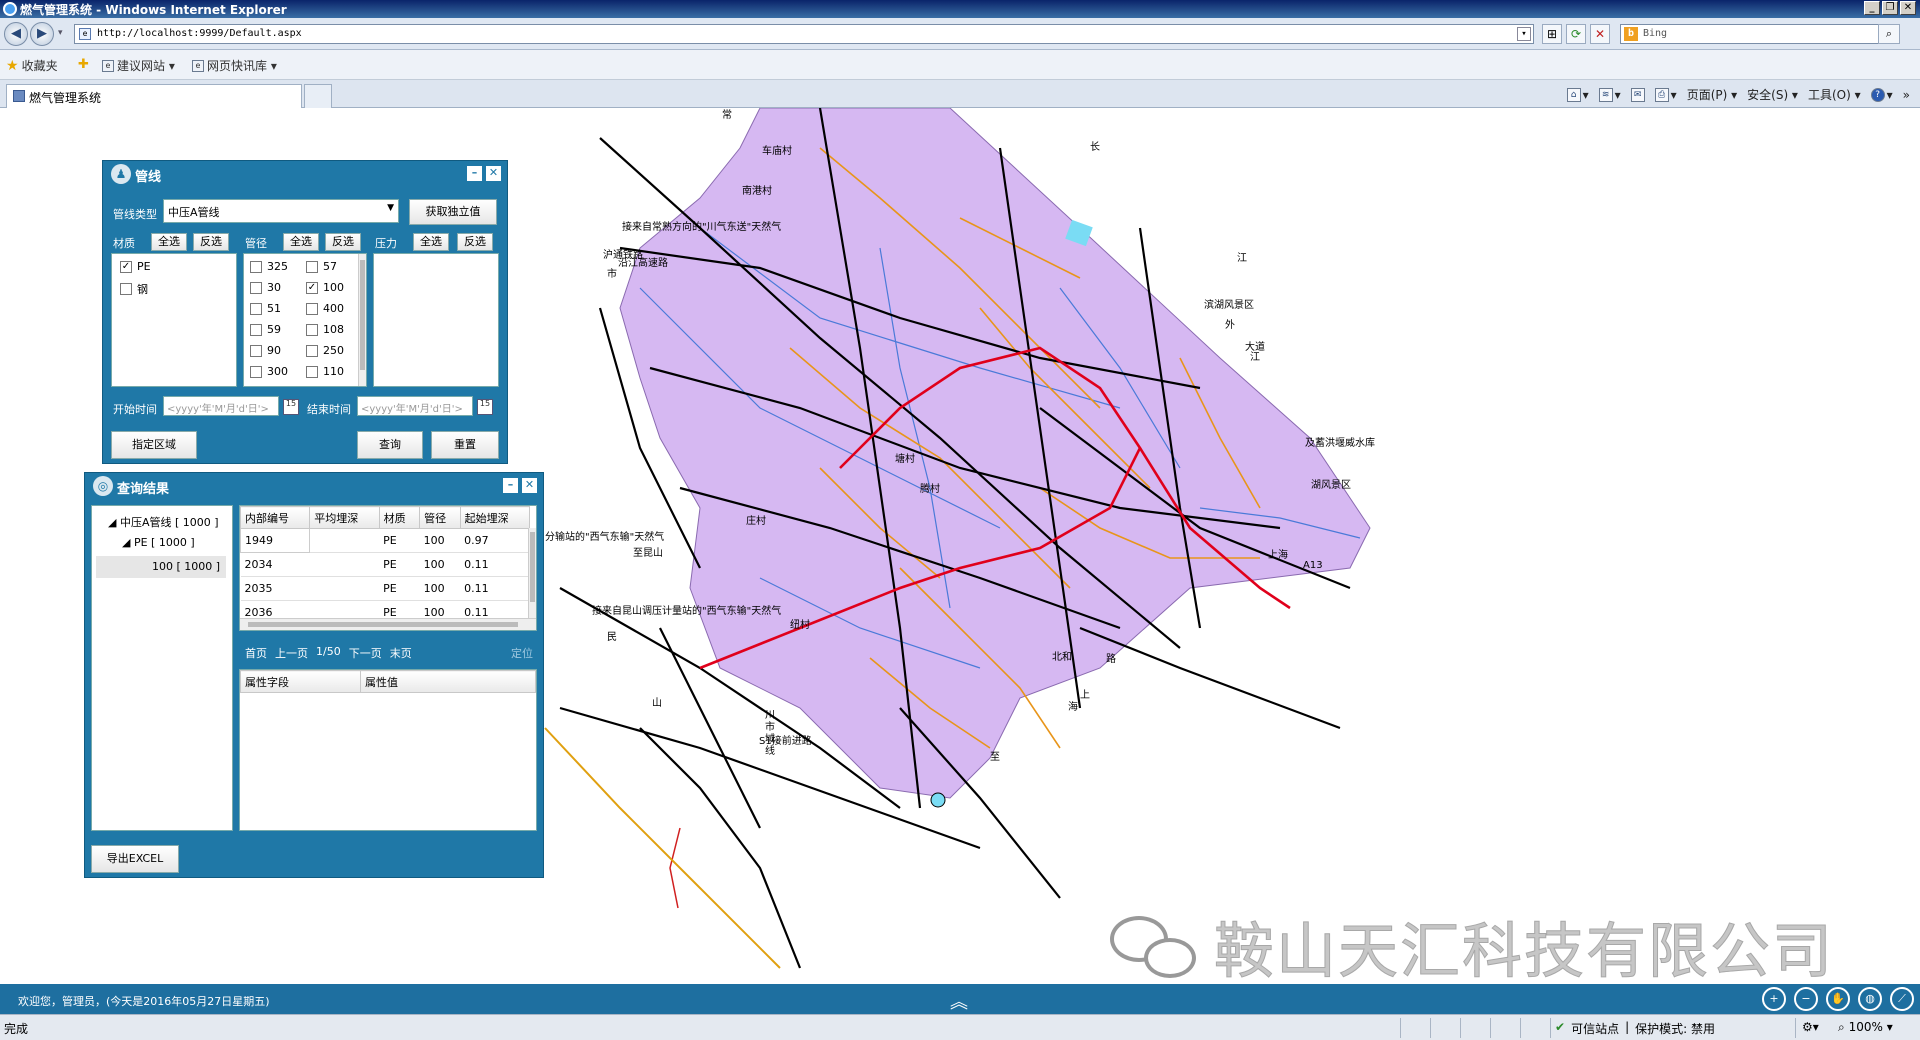 This screenshot has height=1040, width=1920. I want to click on diameter-item: 110, so click(325, 371).